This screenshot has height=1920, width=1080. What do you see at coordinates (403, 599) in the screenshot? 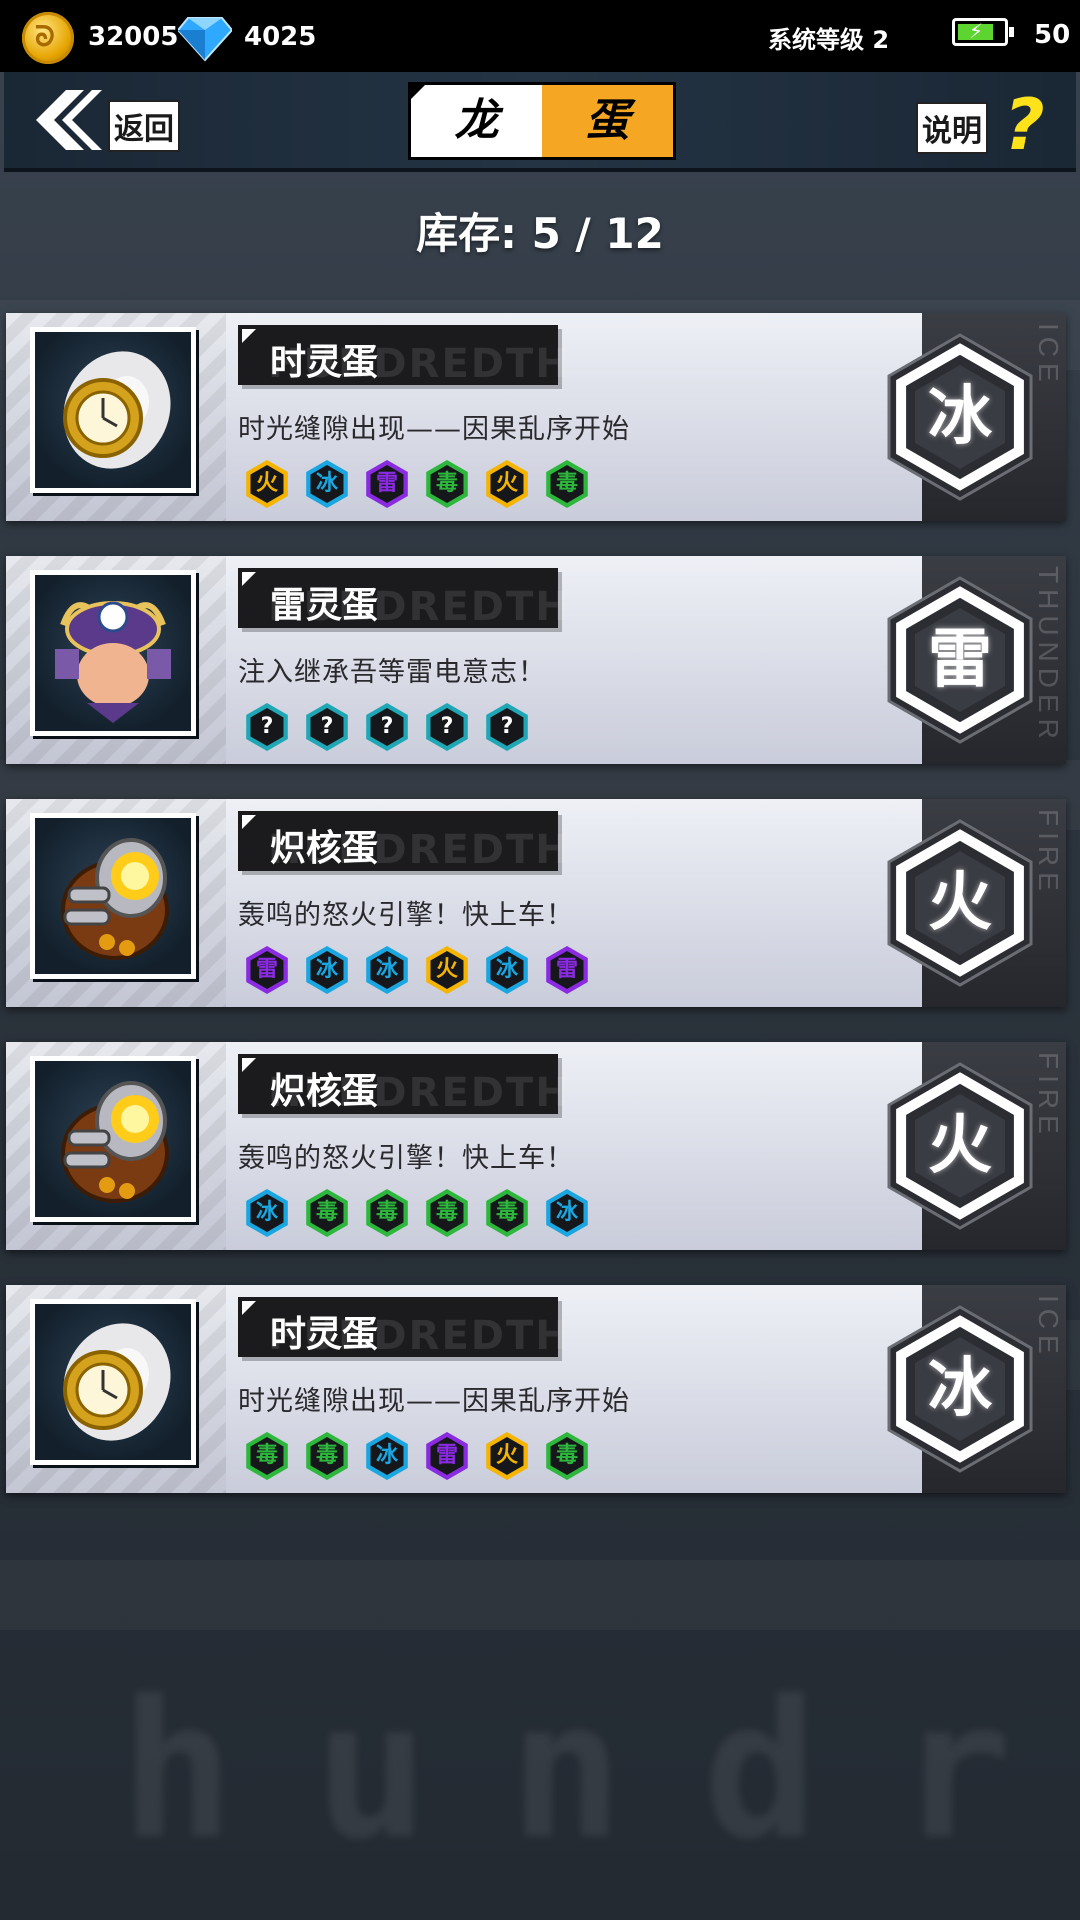
I see `egg-name-bar: HUNDREDTH 雷灵蛋` at bounding box center [403, 599].